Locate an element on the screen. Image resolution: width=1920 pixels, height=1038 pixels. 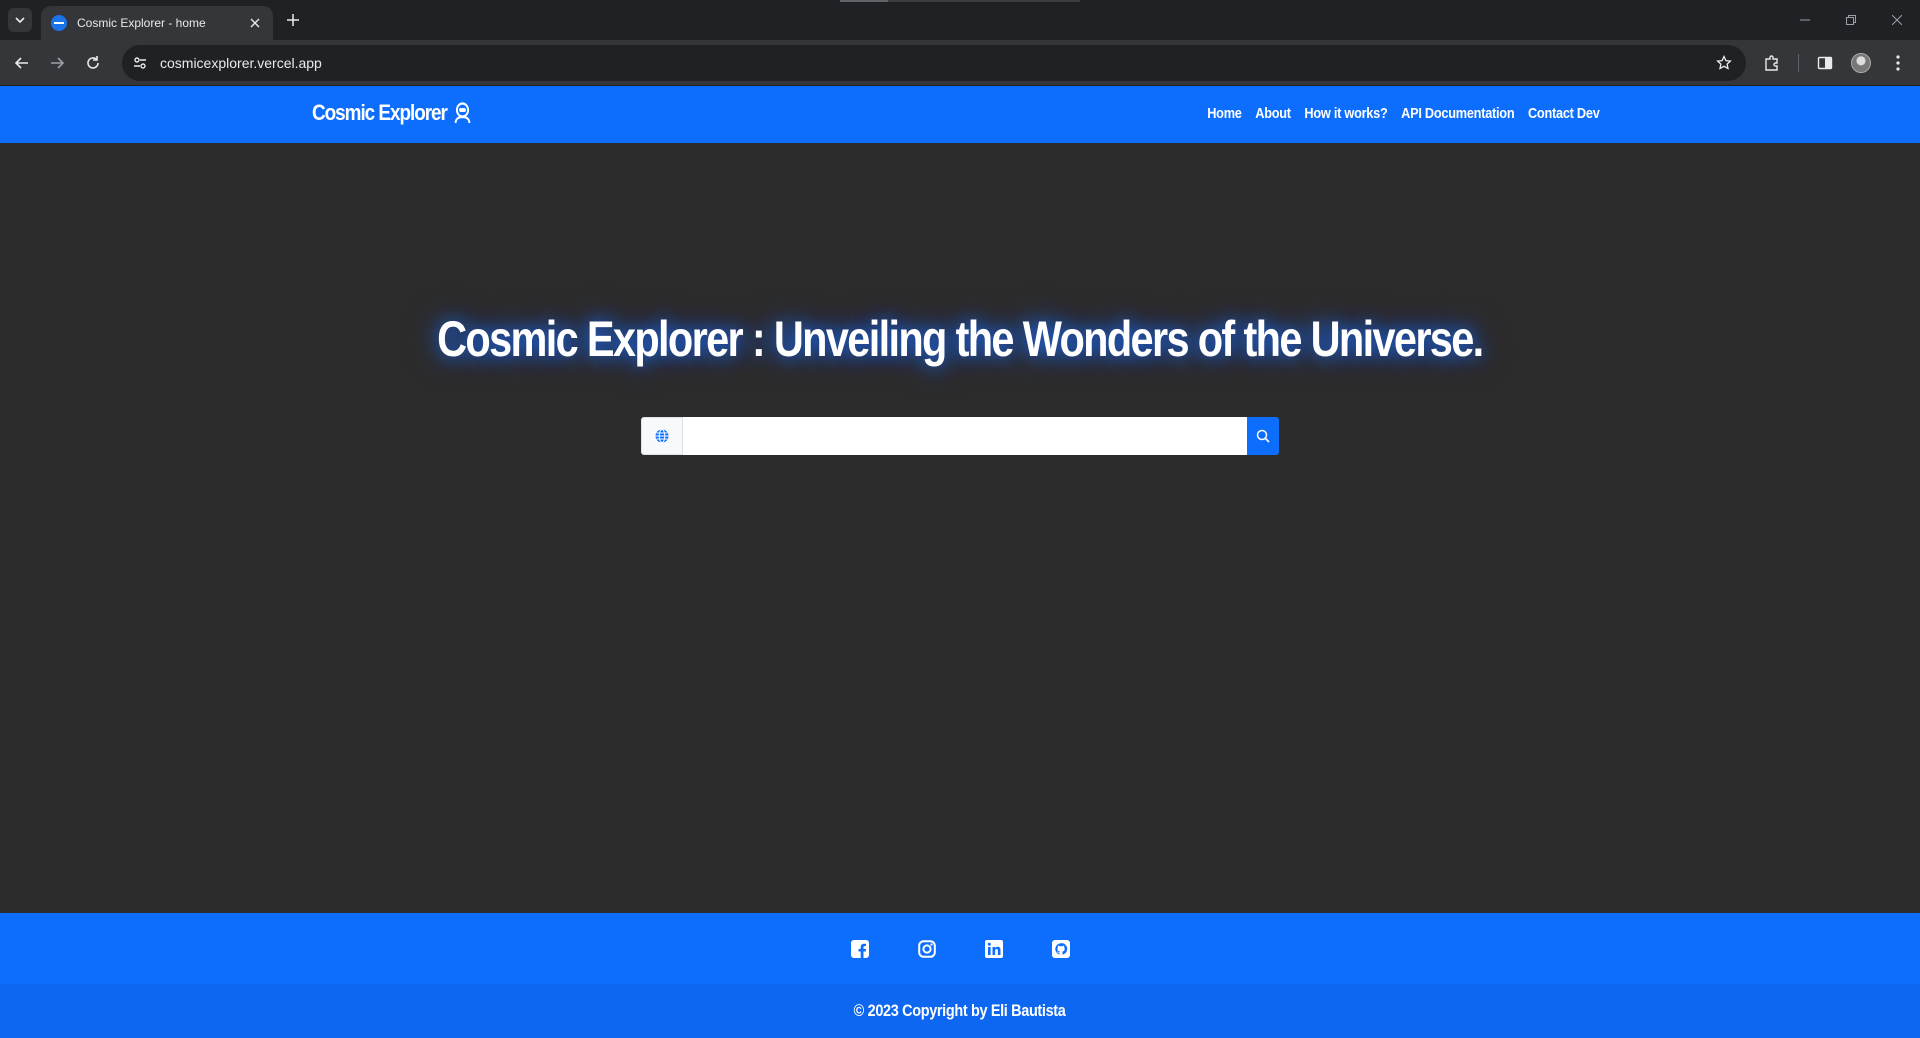
copyright-text: © 2023 Copyright by Eli Bautista is located at coordinates (960, 1010).